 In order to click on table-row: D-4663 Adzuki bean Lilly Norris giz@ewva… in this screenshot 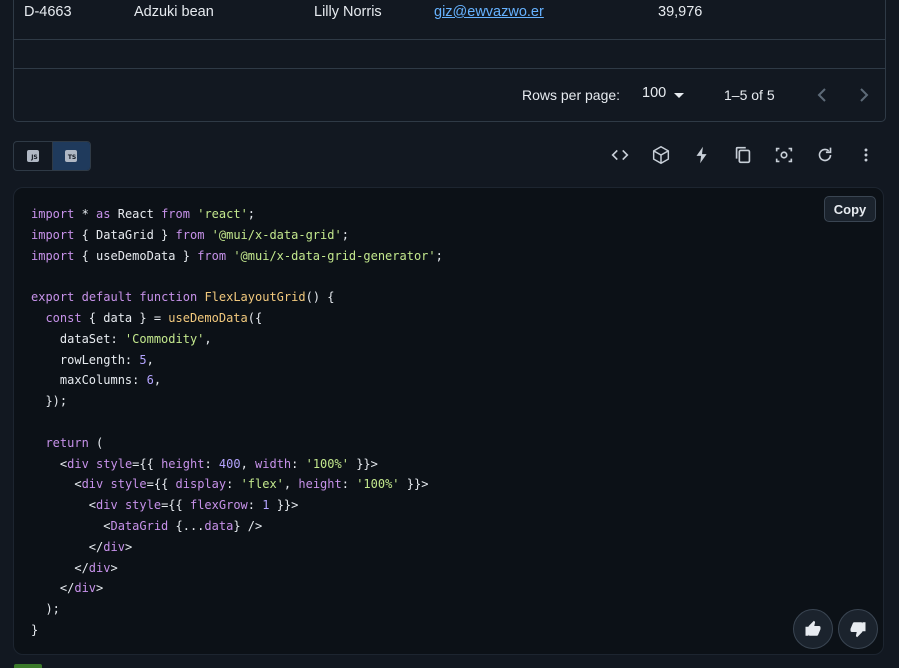, I will do `click(449, 20)`.